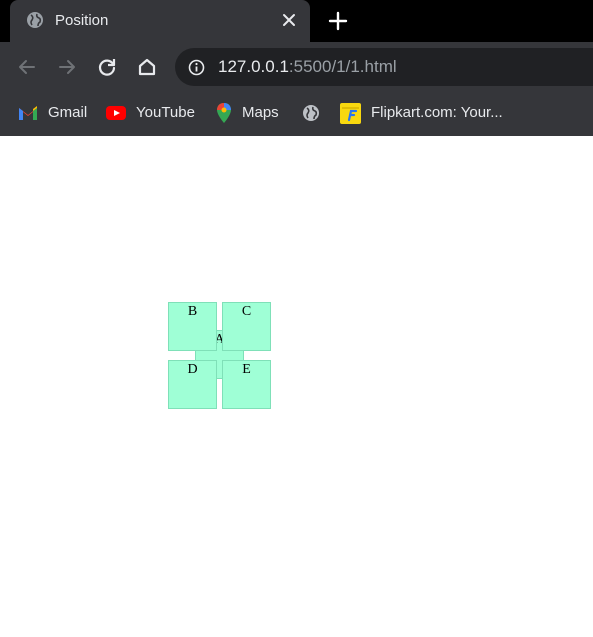 The height and width of the screenshot is (637, 593). I want to click on box-b: B, so click(192, 326).